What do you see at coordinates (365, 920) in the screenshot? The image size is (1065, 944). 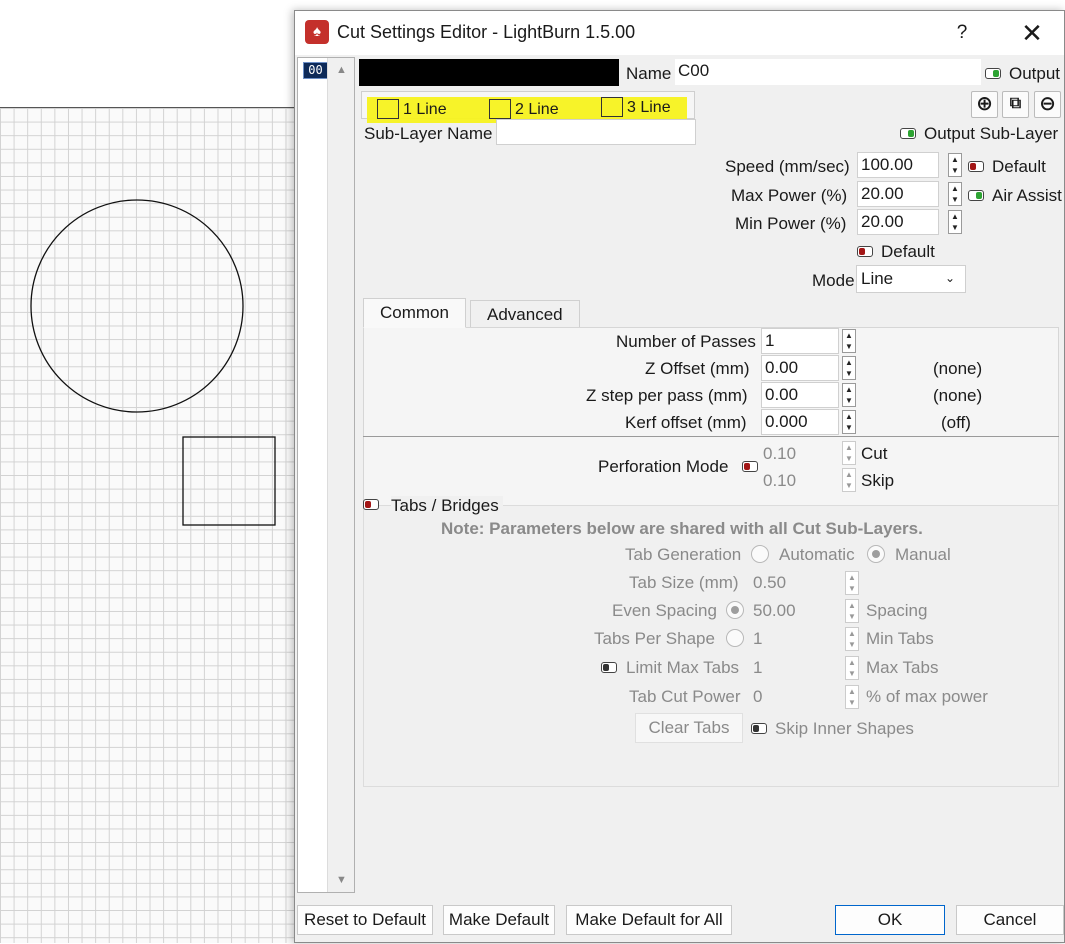 I see `reset-to-default-button: Reset to Default` at bounding box center [365, 920].